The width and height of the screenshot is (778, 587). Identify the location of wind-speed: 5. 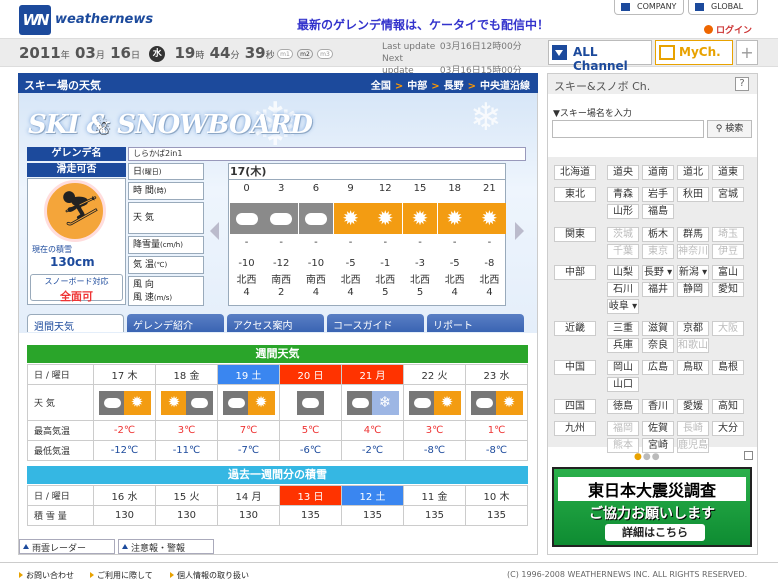
(385, 292).